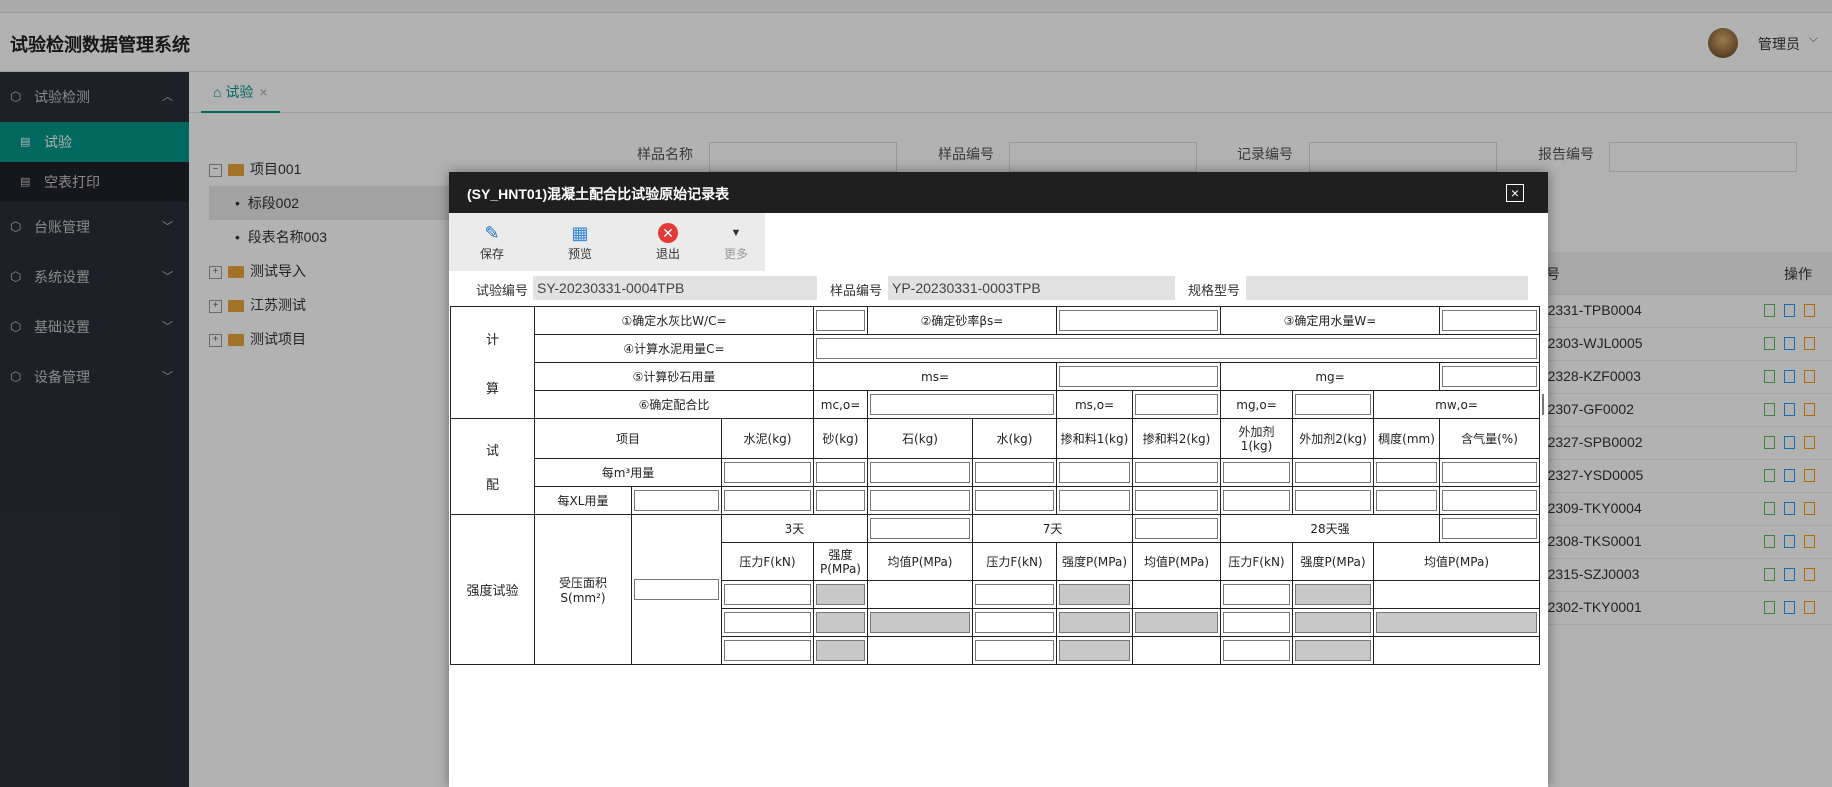 The height and width of the screenshot is (787, 1832). Describe the element at coordinates (598, 194) in the screenshot. I see `dialog-title: (SY_HNT01)混凝土配合比试验原始记录表` at that location.